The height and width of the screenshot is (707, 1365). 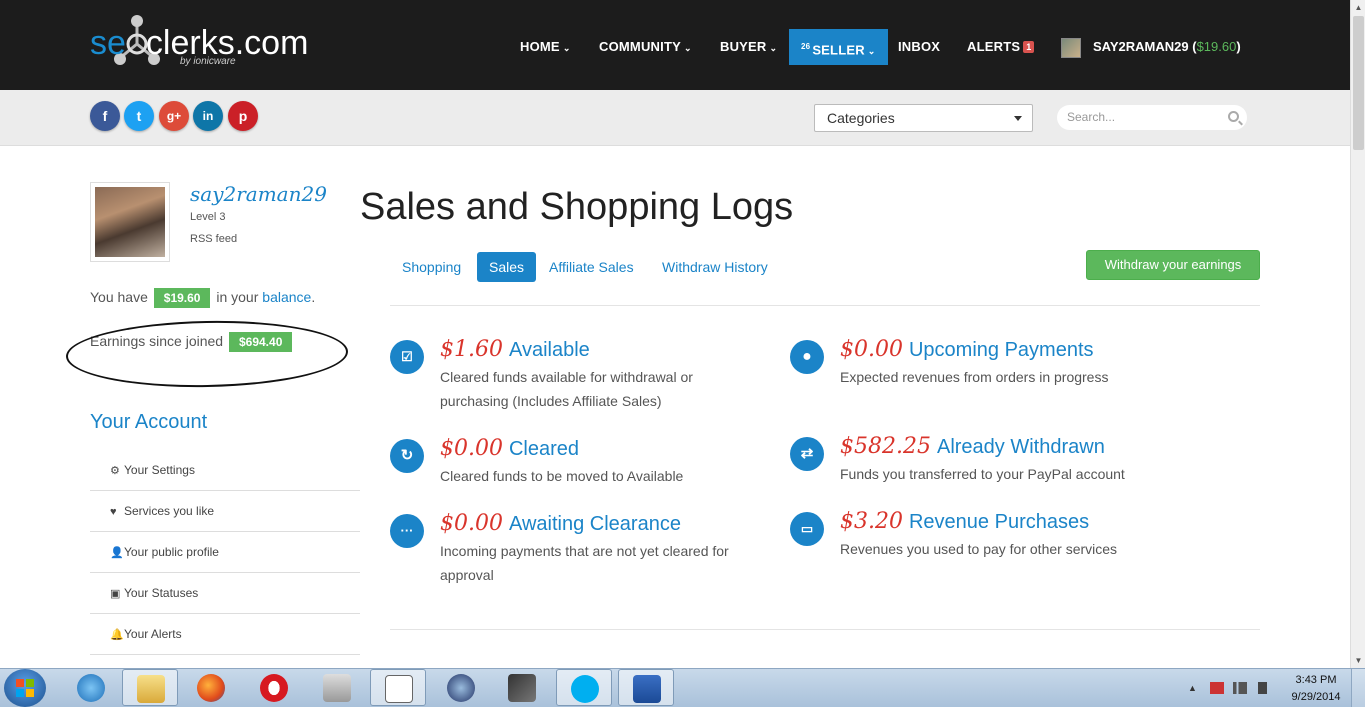 I want to click on nav-home: HOME ⌄, so click(x=545, y=47).